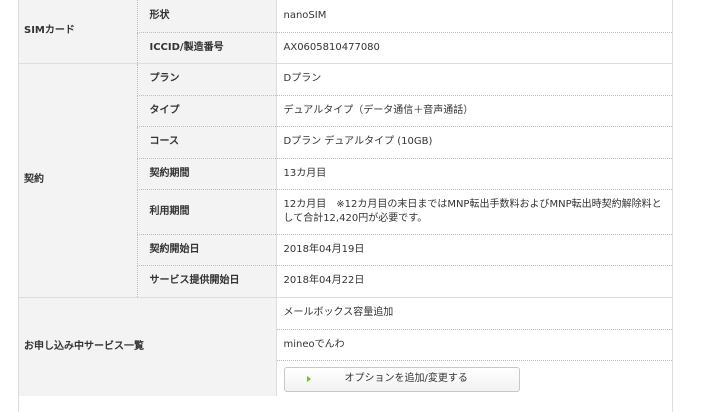 This screenshot has height=412, width=728. What do you see at coordinates (473, 281) in the screenshot?
I see `row-value: 2018年04月22日` at bounding box center [473, 281].